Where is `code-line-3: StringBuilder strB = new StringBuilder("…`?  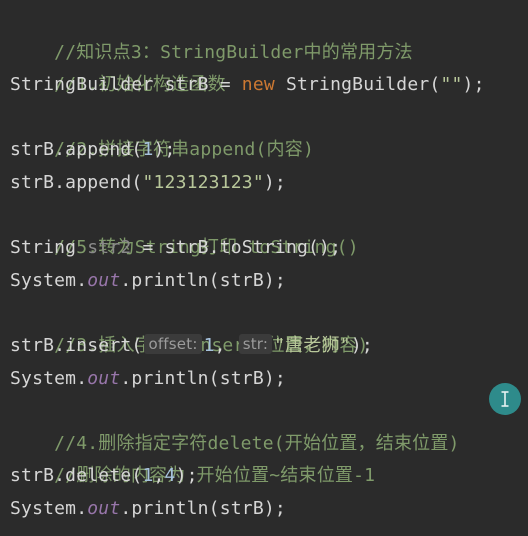 code-line-3: StringBuilder strB = new StringBuilder("… is located at coordinates (269, 85).